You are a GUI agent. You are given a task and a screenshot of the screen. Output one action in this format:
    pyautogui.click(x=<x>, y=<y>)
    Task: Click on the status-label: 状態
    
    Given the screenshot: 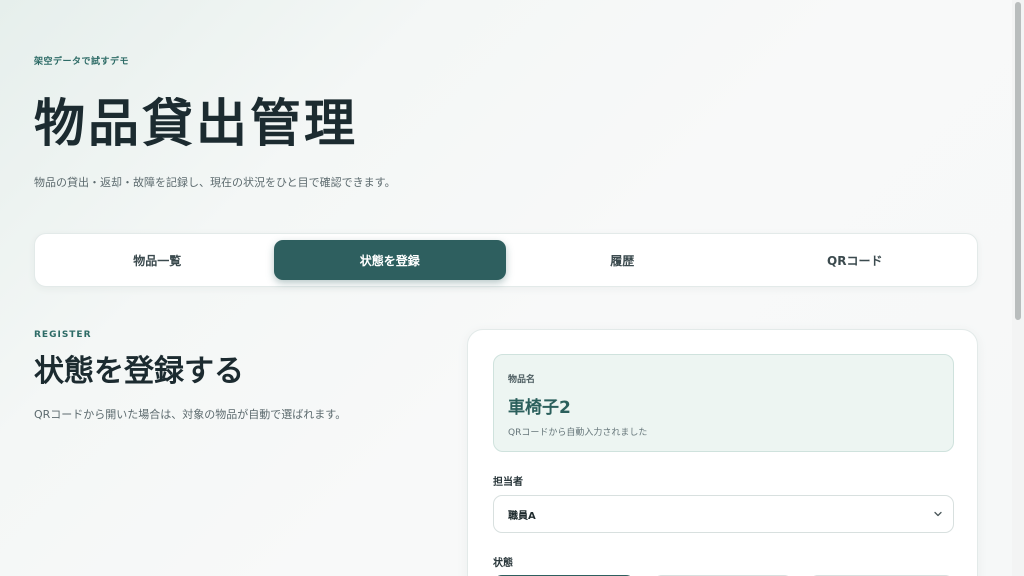 What is the action you would take?
    pyautogui.click(x=503, y=563)
    